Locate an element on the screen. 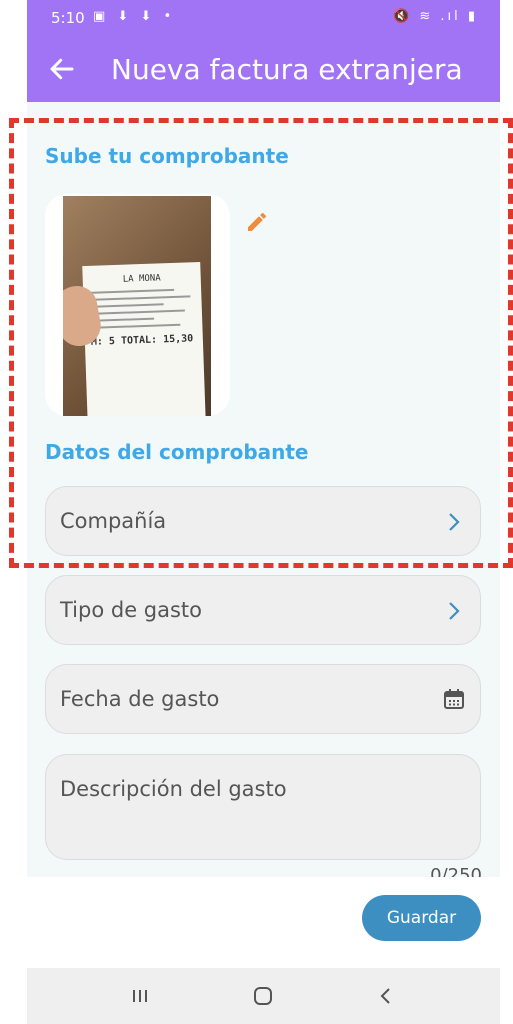  arrow-left-icon is located at coordinates (62, 69).